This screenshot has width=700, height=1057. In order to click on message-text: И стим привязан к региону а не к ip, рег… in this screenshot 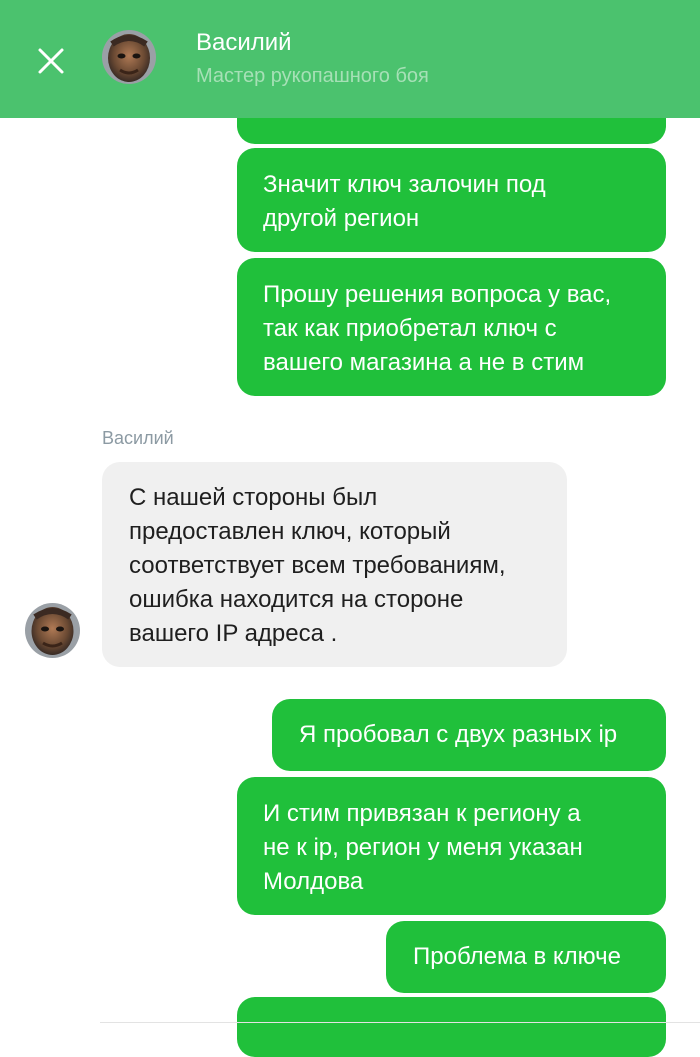, I will do `click(423, 847)`.